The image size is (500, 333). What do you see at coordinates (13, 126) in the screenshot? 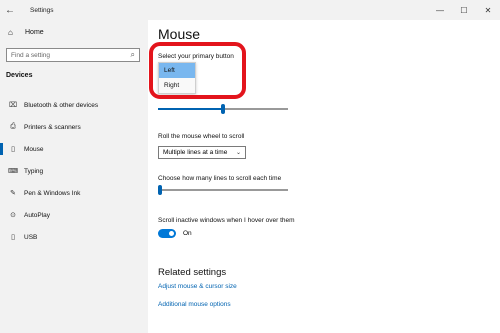
I see `printer-icon: ⎙` at bounding box center [13, 126].